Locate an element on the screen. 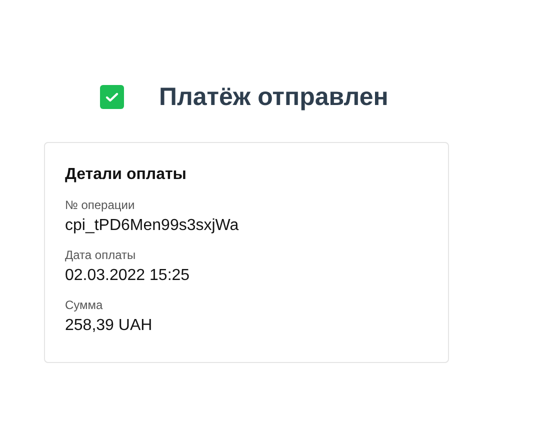 Image resolution: width=536 pixels, height=422 pixels. field-value: 02.03.2022 15:25 is located at coordinates (128, 276).